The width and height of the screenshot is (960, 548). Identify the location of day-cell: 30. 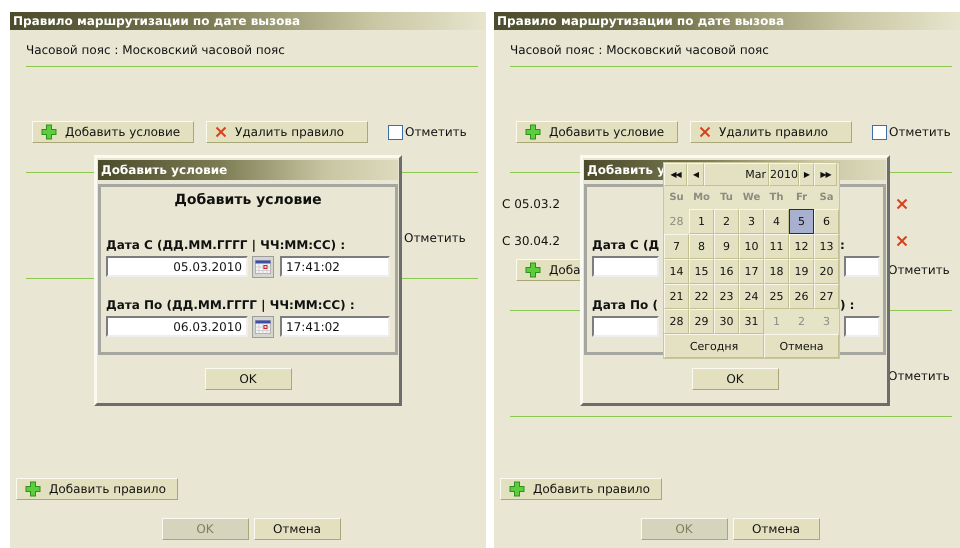
(726, 321).